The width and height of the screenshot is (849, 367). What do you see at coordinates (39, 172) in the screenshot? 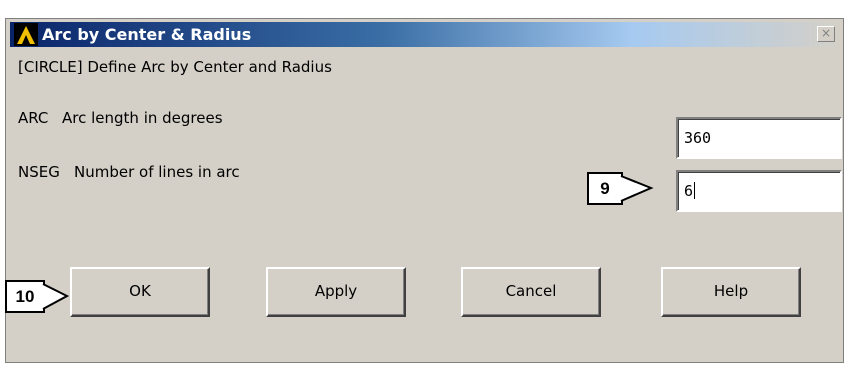
I see `param-nseg-code: NSEG` at bounding box center [39, 172].